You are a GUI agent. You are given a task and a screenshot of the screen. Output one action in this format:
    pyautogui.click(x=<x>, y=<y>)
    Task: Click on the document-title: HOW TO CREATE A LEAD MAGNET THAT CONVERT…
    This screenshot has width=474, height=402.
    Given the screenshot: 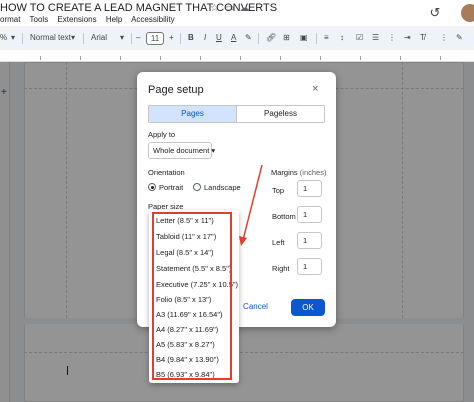 What is the action you would take?
    pyautogui.click(x=138, y=8)
    